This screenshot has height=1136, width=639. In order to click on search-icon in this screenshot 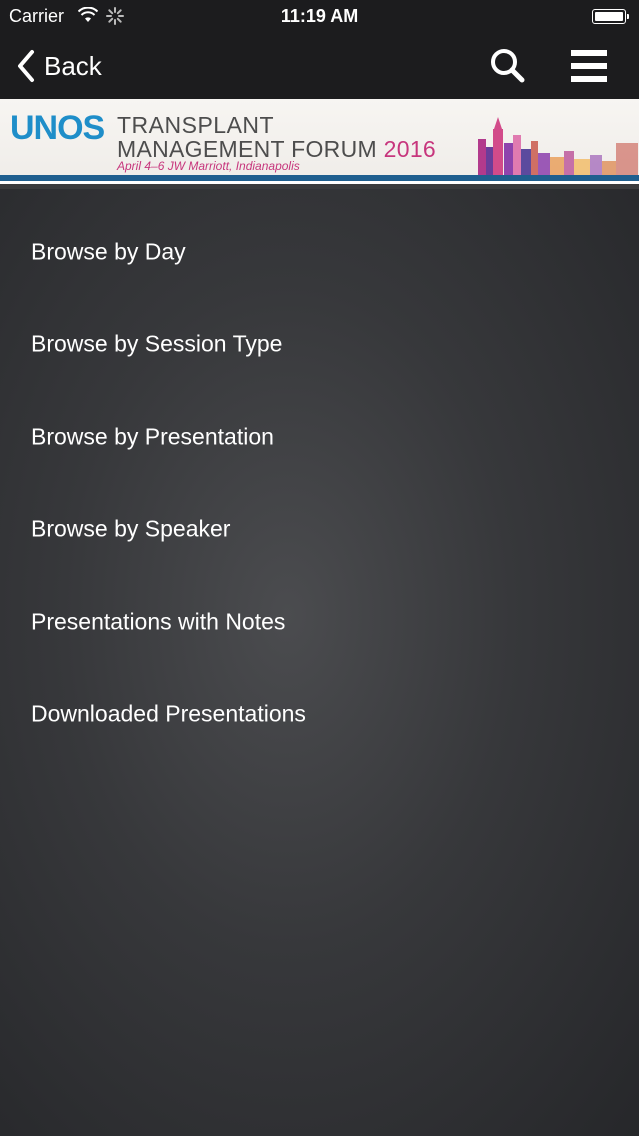, I will do `click(507, 65)`.